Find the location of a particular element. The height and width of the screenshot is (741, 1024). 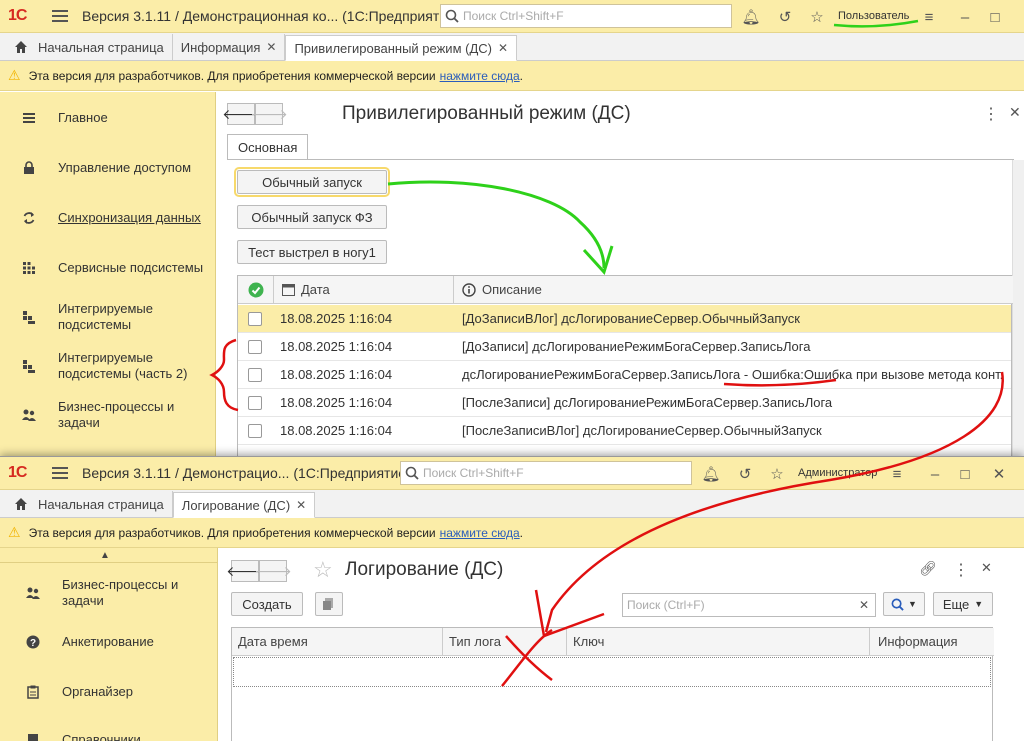

subtab-main: Основная is located at coordinates (268, 147).